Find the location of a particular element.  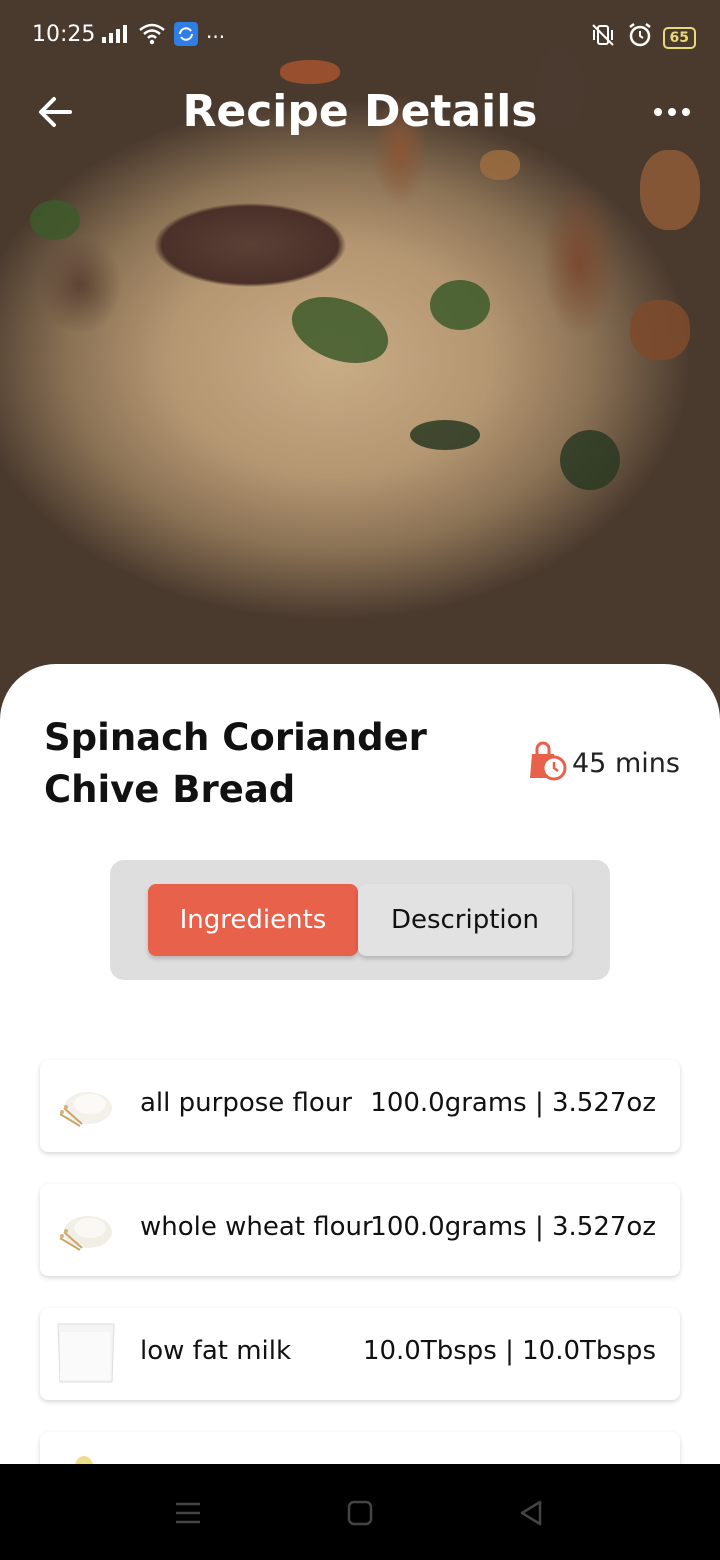

ingredient-name: low fat milk is located at coordinates (216, 1351).